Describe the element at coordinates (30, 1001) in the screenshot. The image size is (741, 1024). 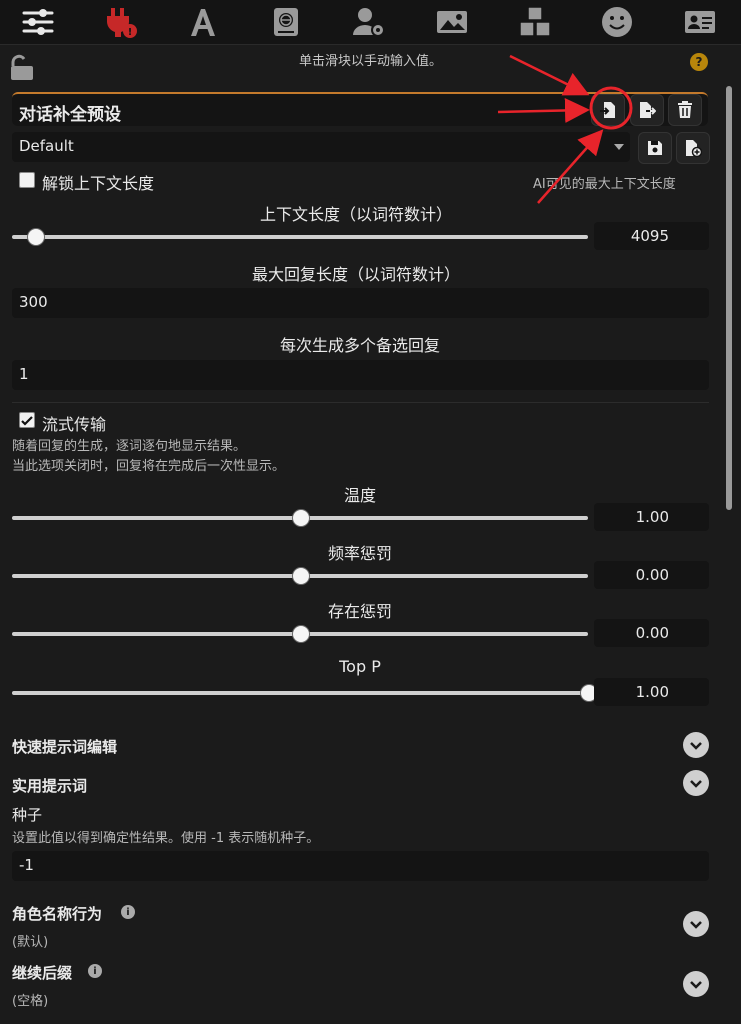
I see `continue-suffix-value: (空格)` at that location.